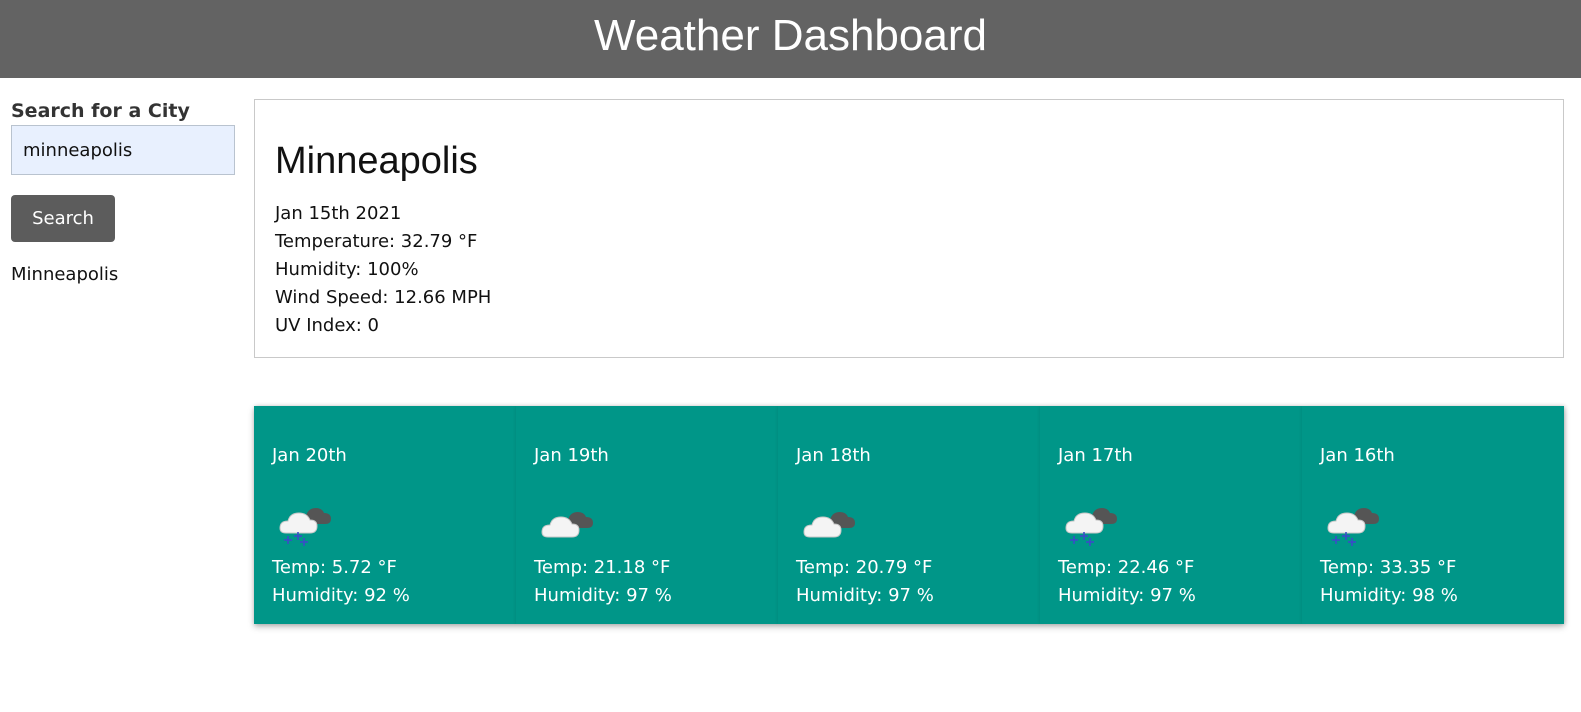 Image resolution: width=1581 pixels, height=712 pixels. Describe the element at coordinates (1171, 515) in the screenshot. I see `forecast-card: Jan 17th Temp: 22.46 °F Humidity: 97 %` at that location.